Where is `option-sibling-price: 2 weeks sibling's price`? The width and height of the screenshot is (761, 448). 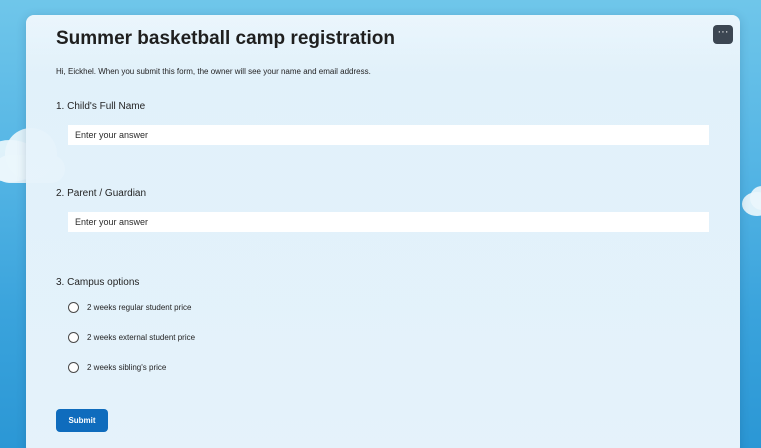 option-sibling-price: 2 weeks sibling's price is located at coordinates (117, 367).